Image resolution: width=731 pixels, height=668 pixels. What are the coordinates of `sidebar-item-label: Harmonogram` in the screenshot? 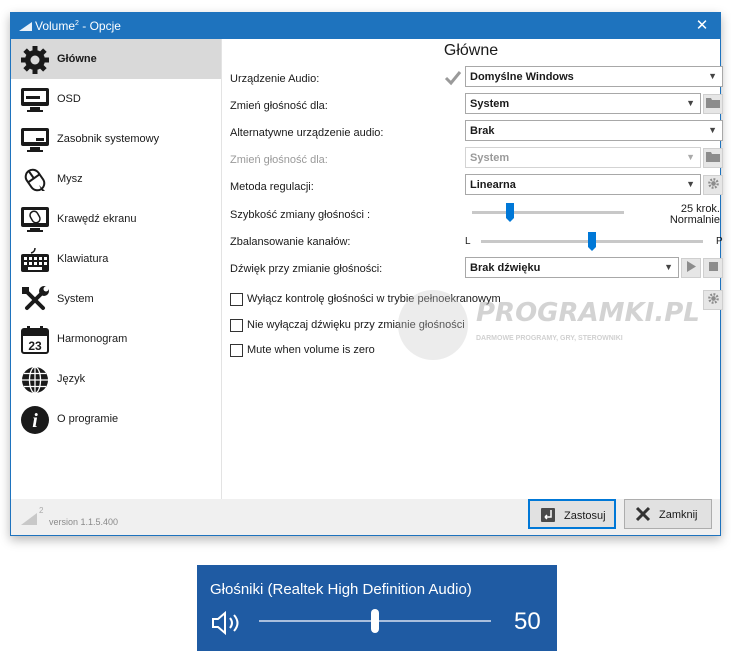 It's located at (92, 339).